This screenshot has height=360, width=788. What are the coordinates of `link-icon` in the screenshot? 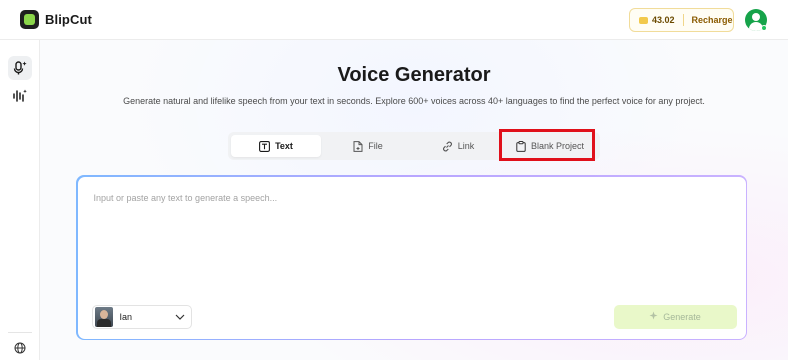 It's located at (447, 146).